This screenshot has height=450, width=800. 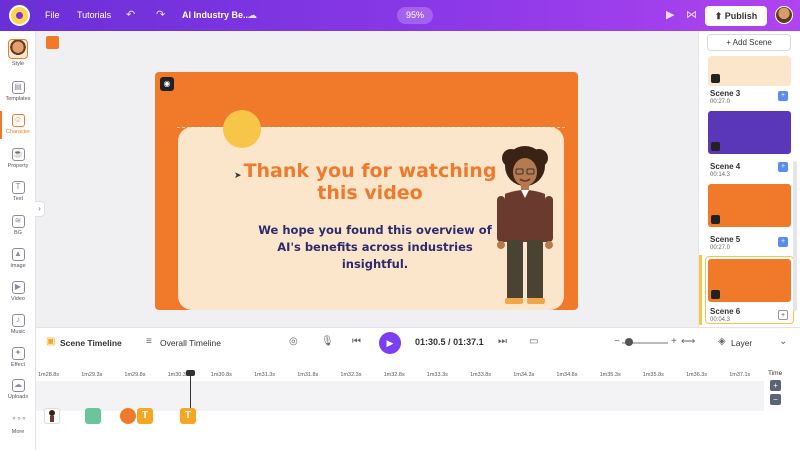 What do you see at coordinates (167, 84) in the screenshot?
I see `screen-record-icon: ◉` at bounding box center [167, 84].